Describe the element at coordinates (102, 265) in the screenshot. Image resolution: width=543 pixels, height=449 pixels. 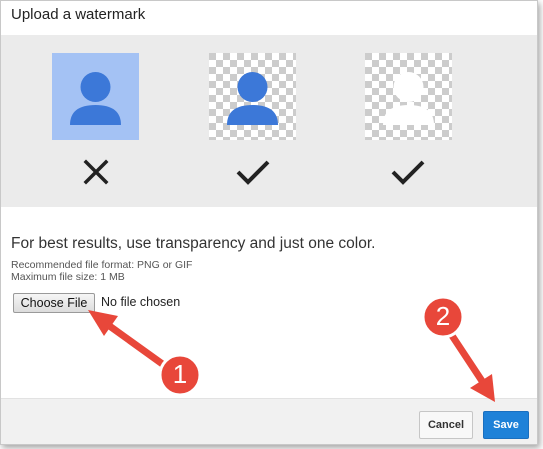
I see `tip-file-format: Recommended file format: PNG or GIF` at that location.